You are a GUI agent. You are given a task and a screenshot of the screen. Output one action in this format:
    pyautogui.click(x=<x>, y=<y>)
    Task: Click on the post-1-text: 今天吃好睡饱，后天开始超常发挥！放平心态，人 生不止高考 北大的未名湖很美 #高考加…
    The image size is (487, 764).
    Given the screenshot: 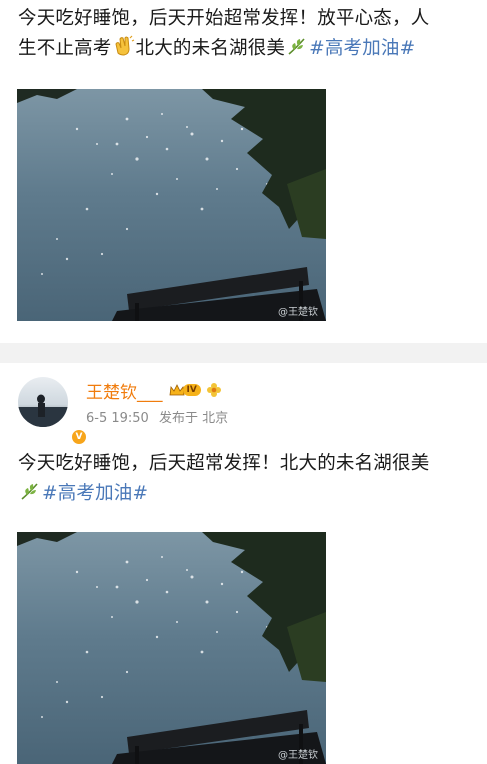 What is the action you would take?
    pyautogui.click(x=243, y=33)
    